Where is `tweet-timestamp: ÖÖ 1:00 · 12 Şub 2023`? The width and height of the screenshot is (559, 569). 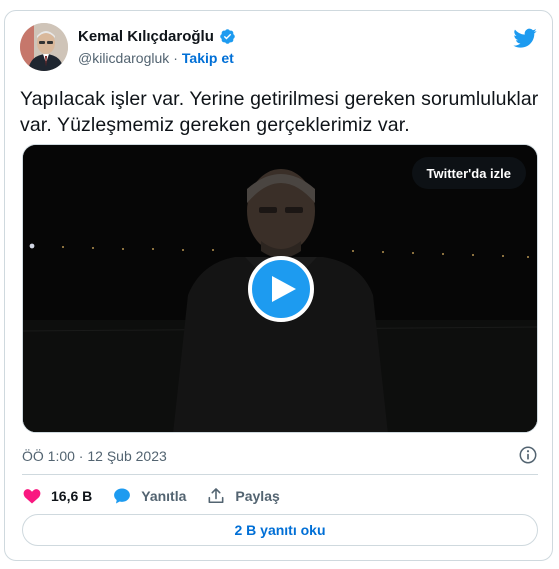
tweet-timestamp: ÖÖ 1:00 · 12 Şub 2023 is located at coordinates (94, 456).